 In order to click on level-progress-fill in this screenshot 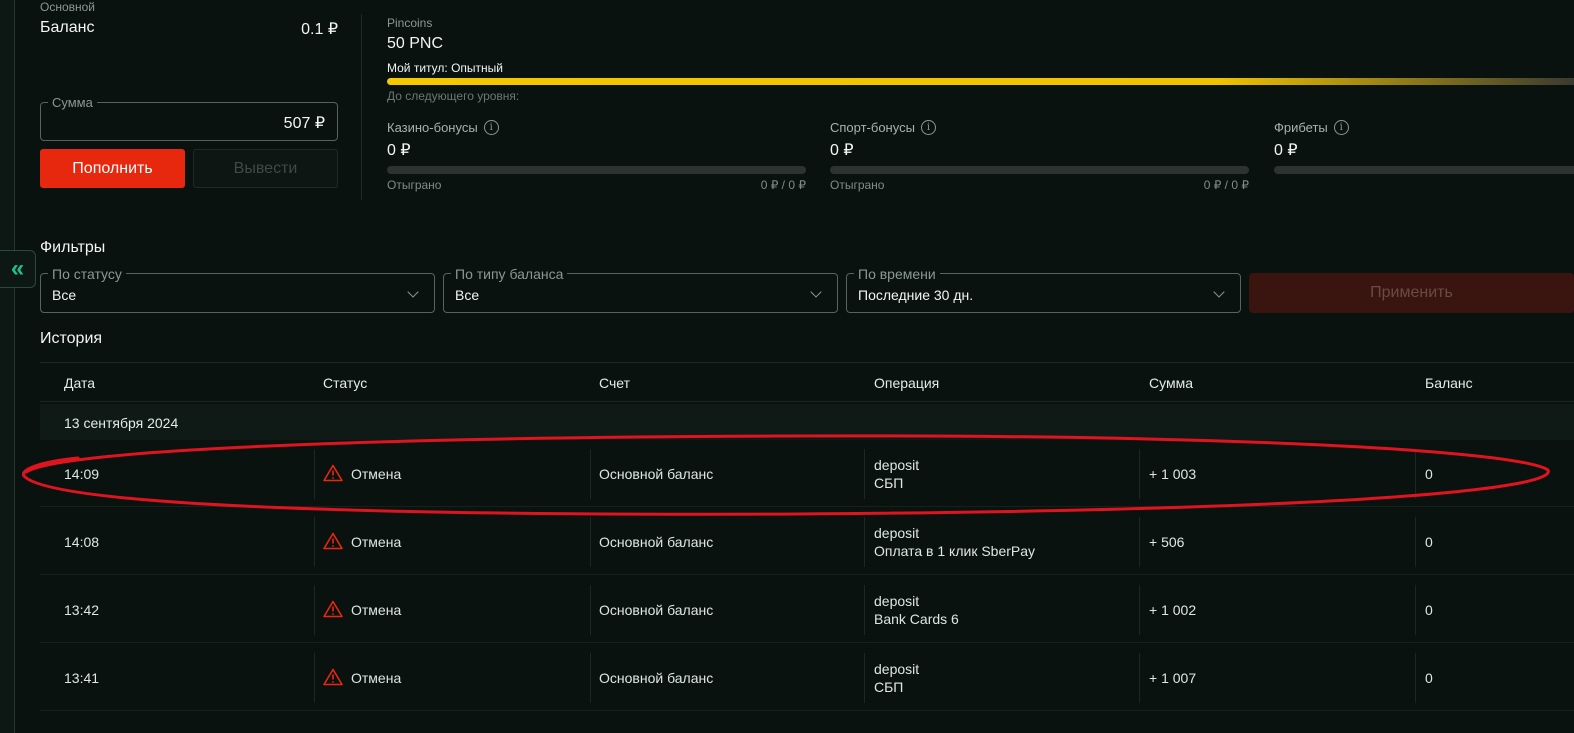, I will do `click(980, 81)`.